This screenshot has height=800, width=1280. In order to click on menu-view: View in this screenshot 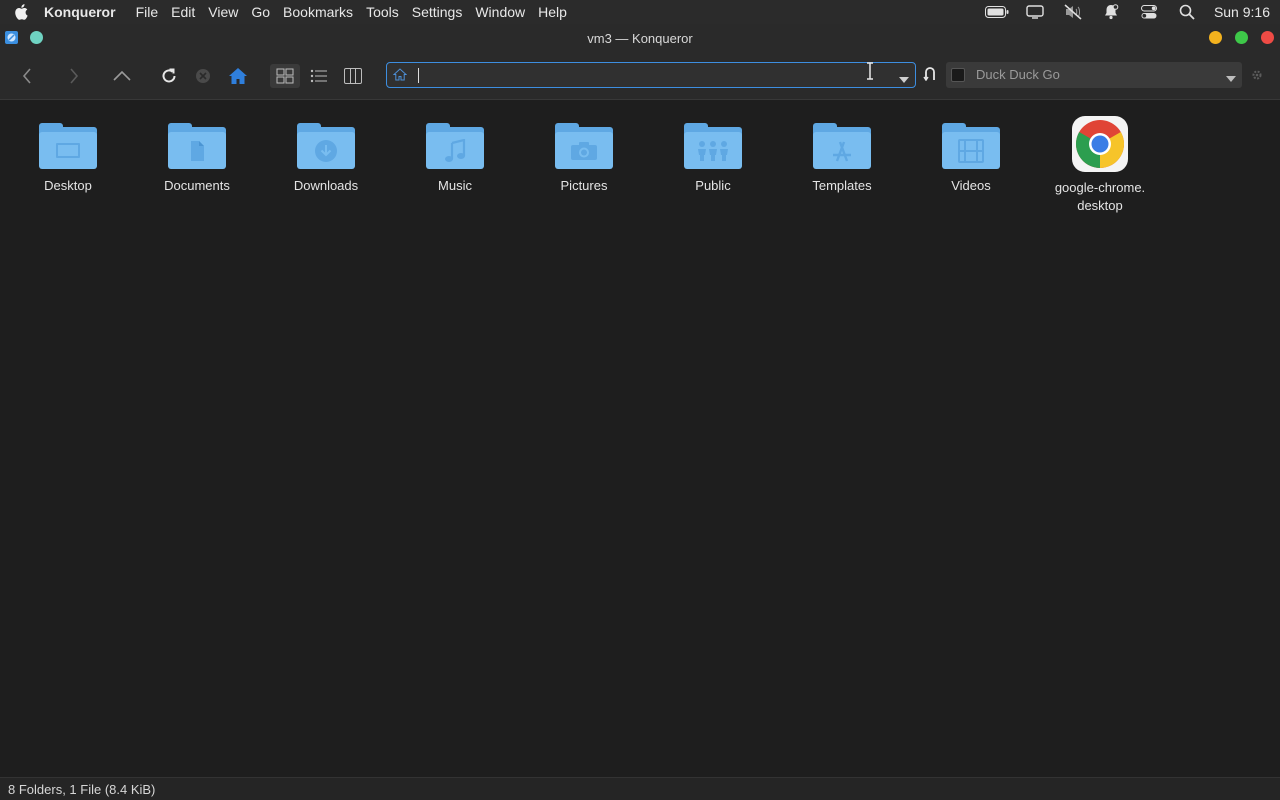, I will do `click(223, 12)`.